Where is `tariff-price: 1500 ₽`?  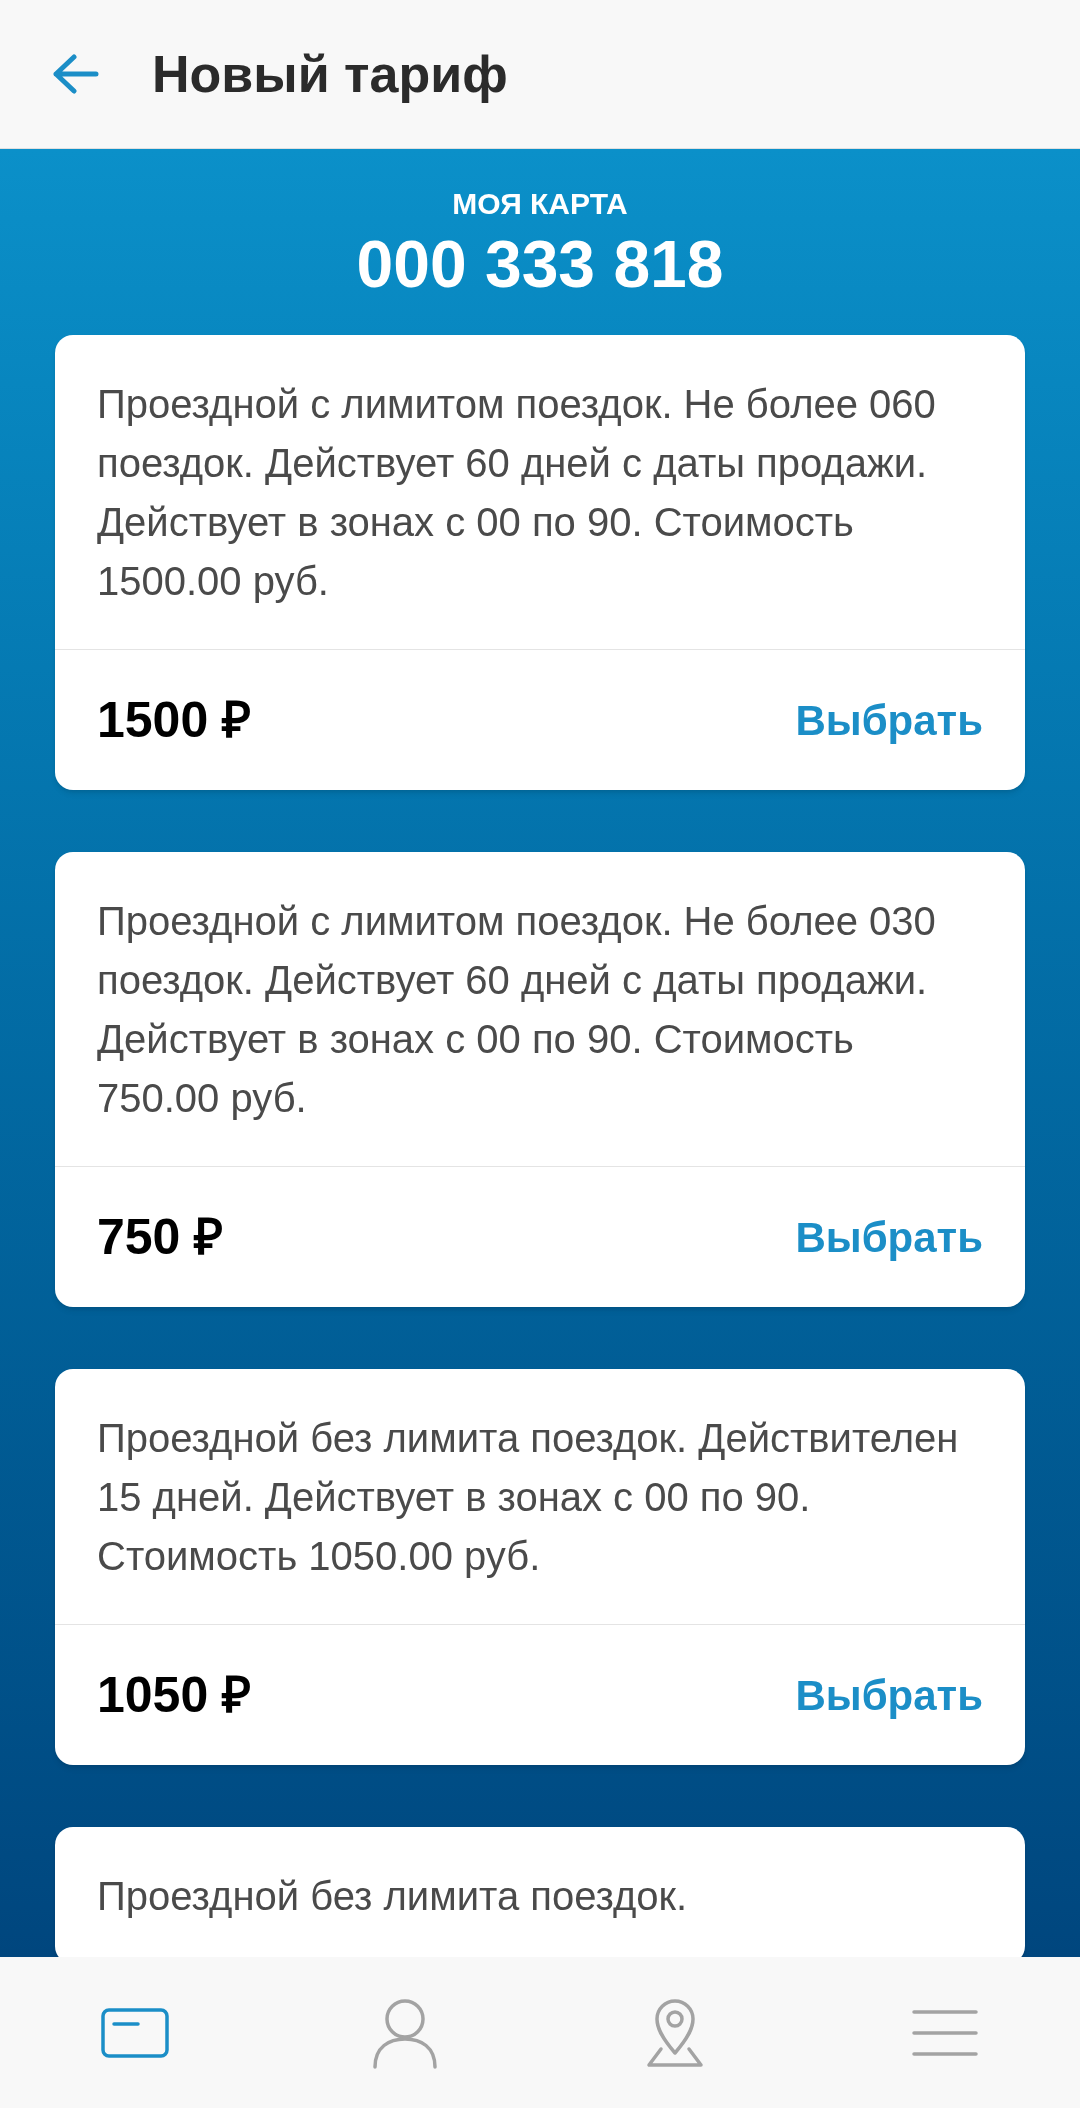
tariff-price: 1500 ₽ is located at coordinates (174, 720).